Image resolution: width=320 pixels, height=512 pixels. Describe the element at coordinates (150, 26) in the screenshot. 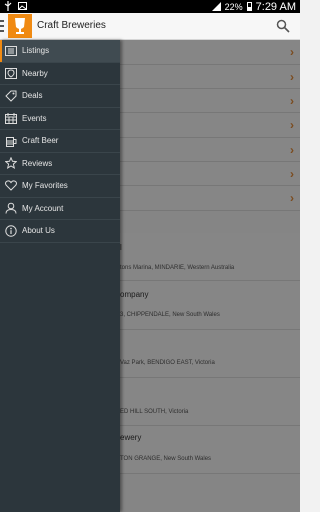

I see `app-bar: Craft Breweries` at that location.